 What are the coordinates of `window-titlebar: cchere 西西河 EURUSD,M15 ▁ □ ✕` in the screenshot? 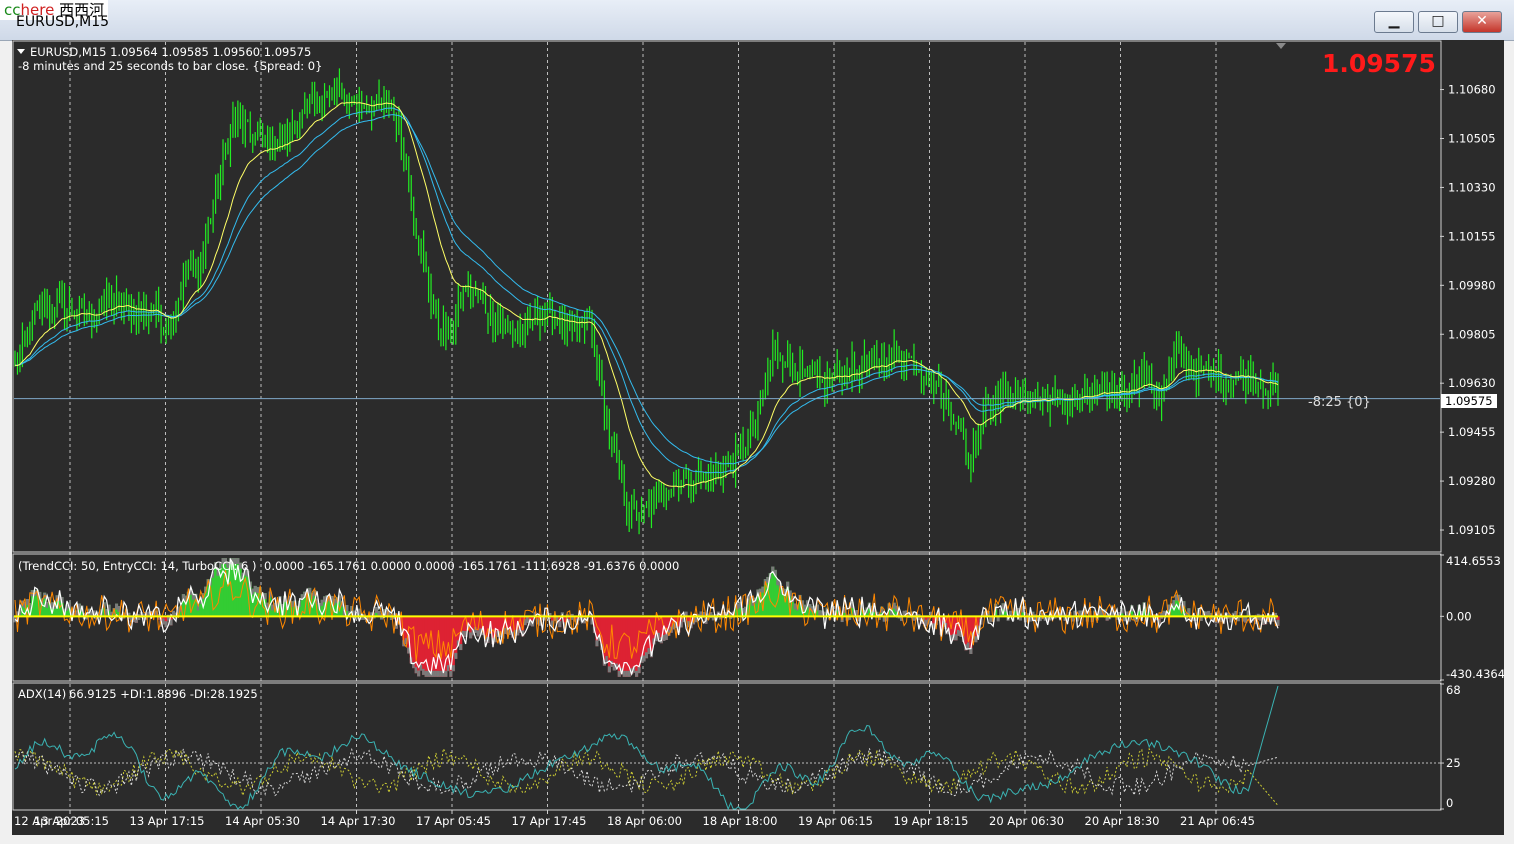 It's located at (757, 20).